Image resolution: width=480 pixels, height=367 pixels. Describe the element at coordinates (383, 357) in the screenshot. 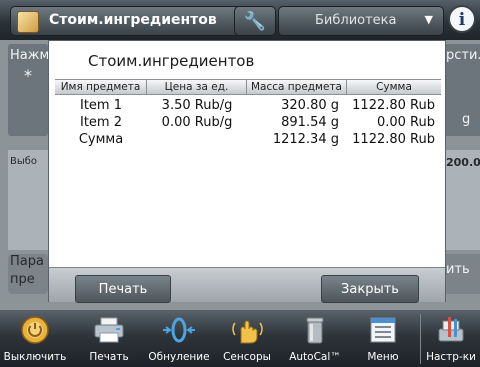

I see `toolbar-label: Меню` at that location.